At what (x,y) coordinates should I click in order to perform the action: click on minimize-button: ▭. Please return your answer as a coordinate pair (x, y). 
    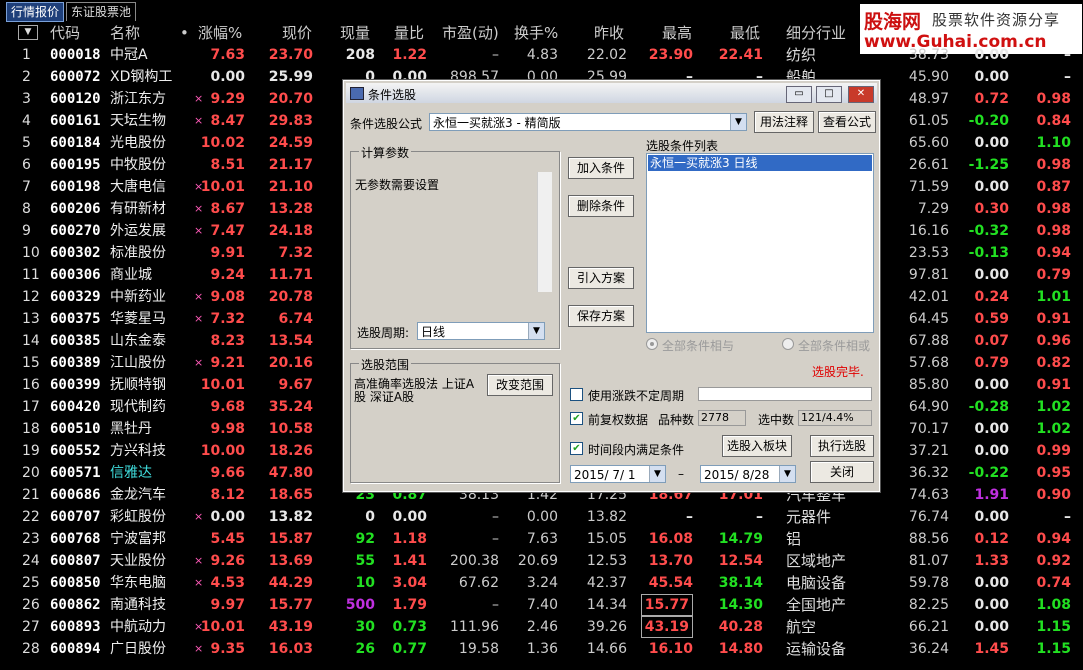
    Looking at the image, I should click on (799, 94).